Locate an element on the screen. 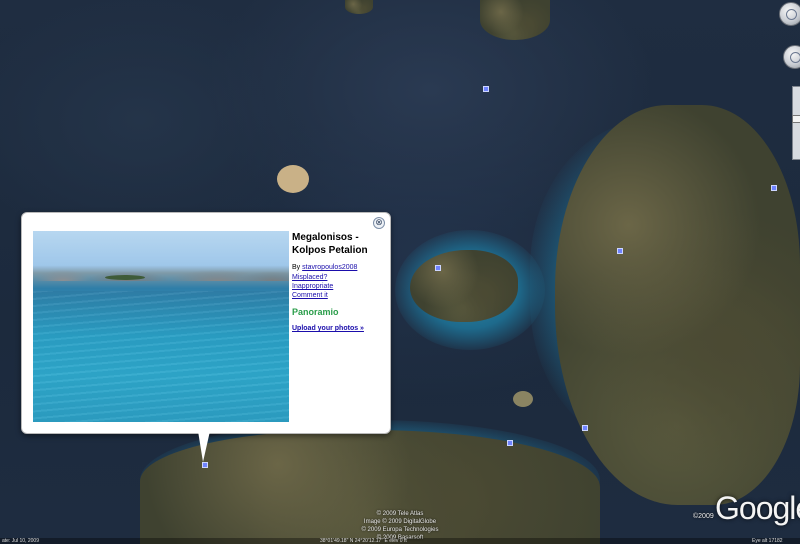  balloon-tail is located at coordinates (204, 446).